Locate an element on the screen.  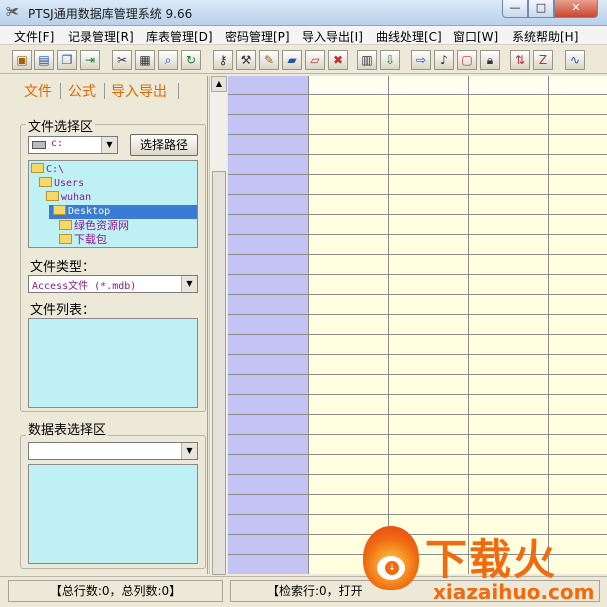
arrange-icon: Z is located at coordinates (543, 60).